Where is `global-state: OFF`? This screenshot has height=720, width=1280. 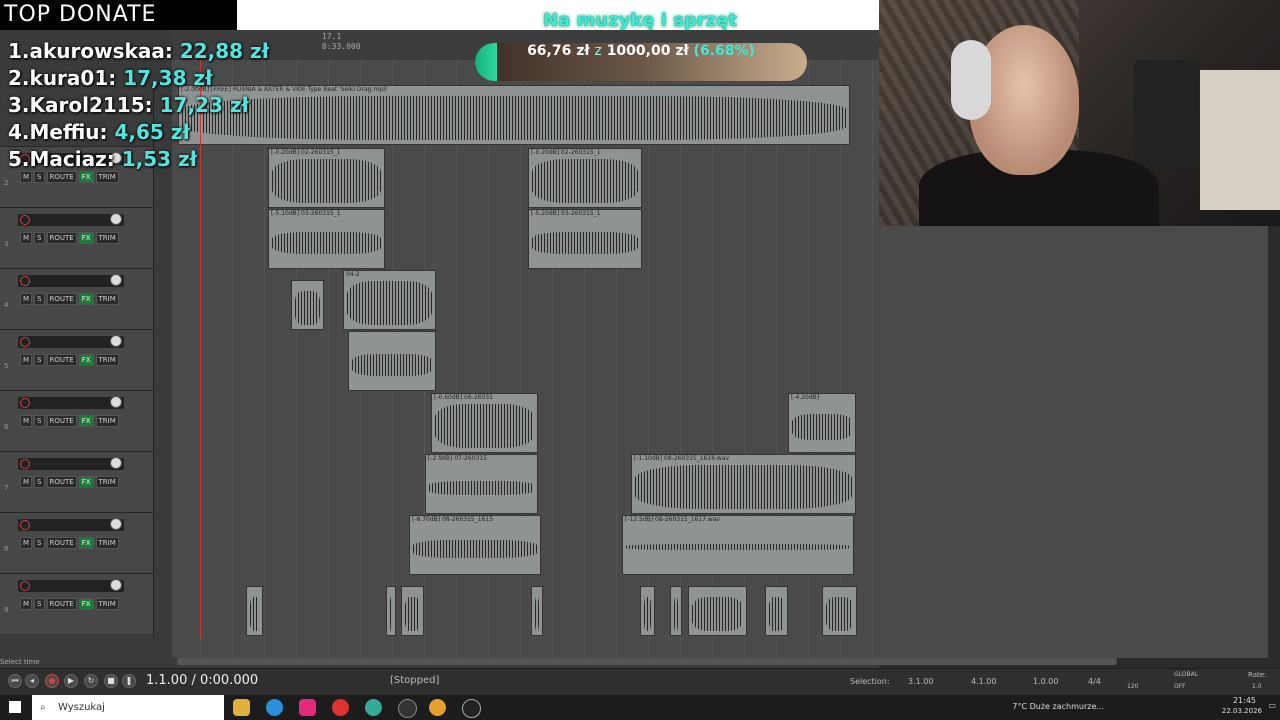 global-state: OFF is located at coordinates (1180, 686).